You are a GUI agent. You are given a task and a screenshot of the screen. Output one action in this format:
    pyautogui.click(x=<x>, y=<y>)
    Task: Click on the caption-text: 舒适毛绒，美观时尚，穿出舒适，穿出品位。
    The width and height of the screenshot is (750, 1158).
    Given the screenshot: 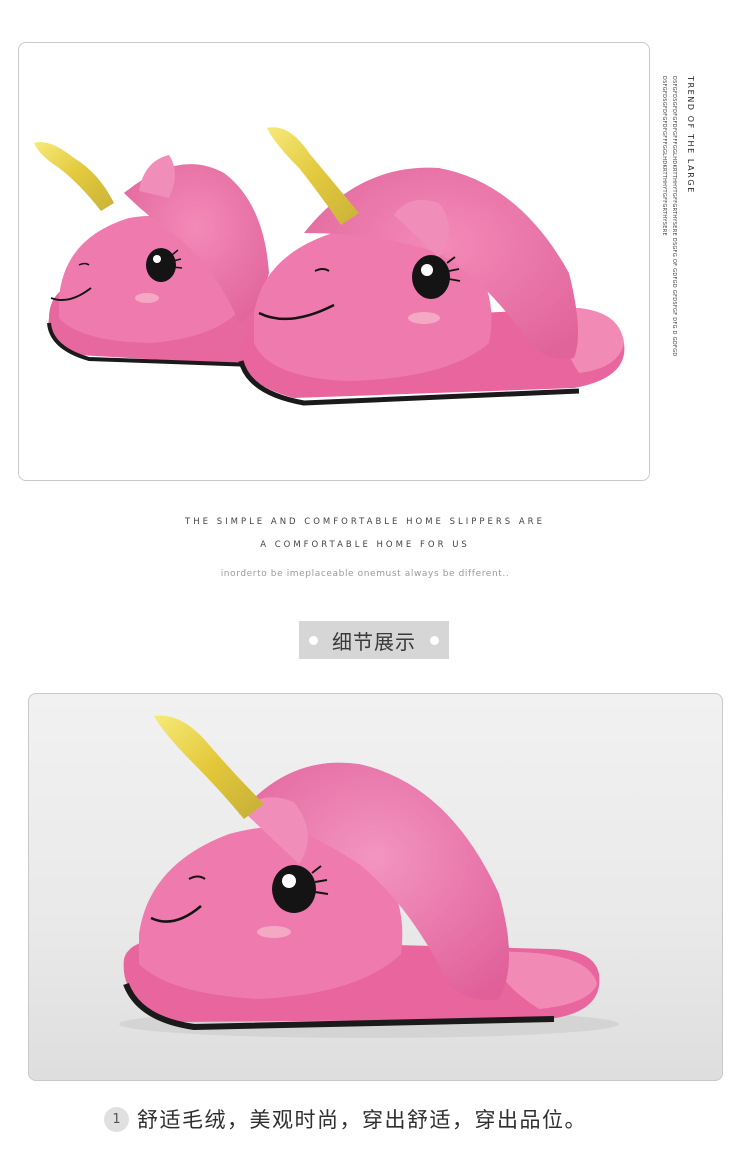 What is the action you would take?
    pyautogui.click(x=362, y=1120)
    